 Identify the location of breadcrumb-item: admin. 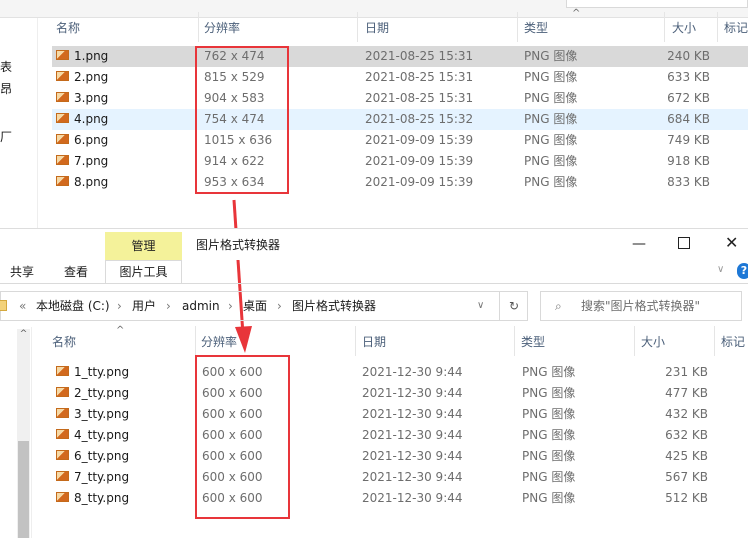
(201, 306).